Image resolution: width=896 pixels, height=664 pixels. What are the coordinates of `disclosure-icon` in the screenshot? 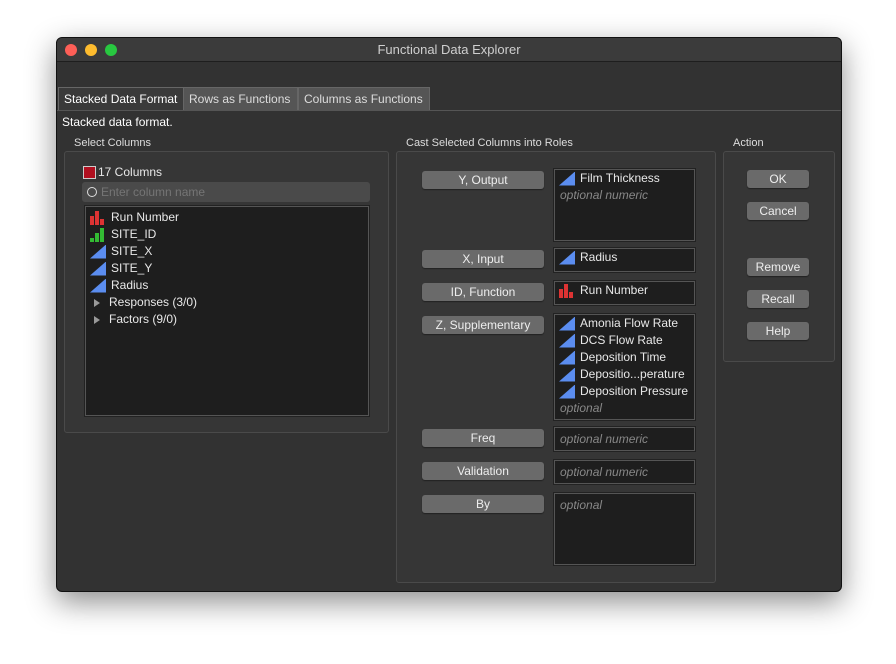 It's located at (89, 172).